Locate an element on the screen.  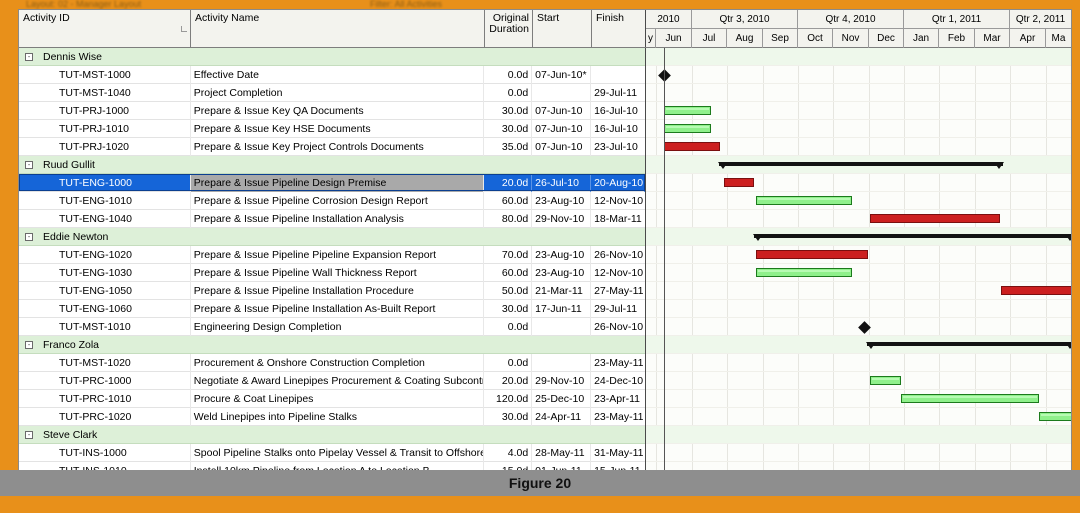
activity-id-cell: TUT-ENG-1020 is located at coordinates (105, 254).